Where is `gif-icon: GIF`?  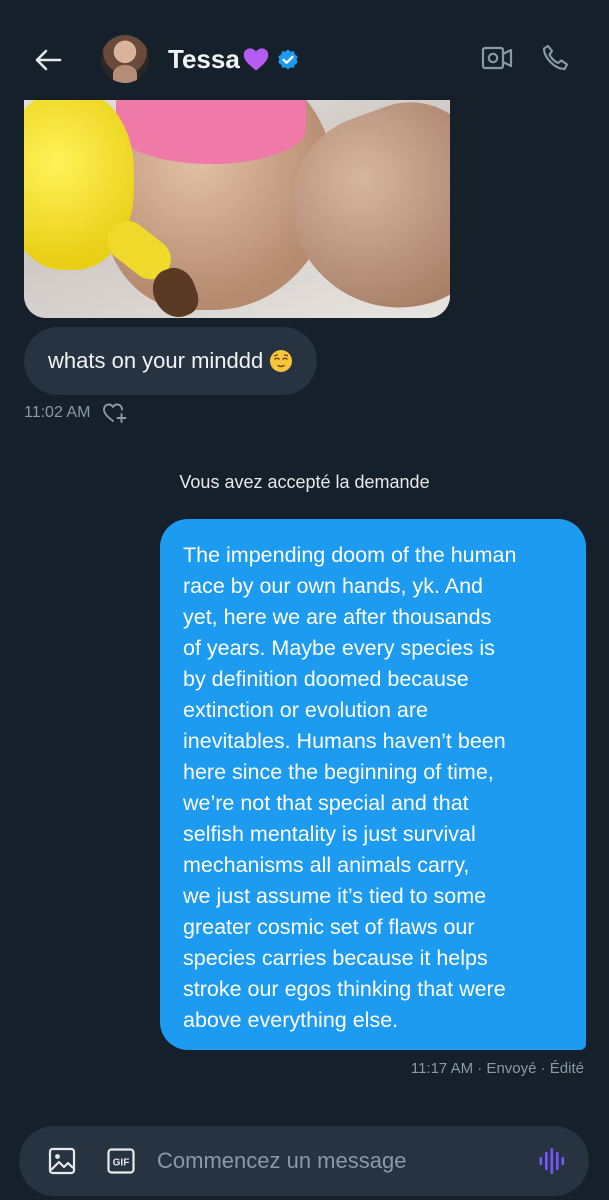
gif-icon: GIF is located at coordinates (121, 1161).